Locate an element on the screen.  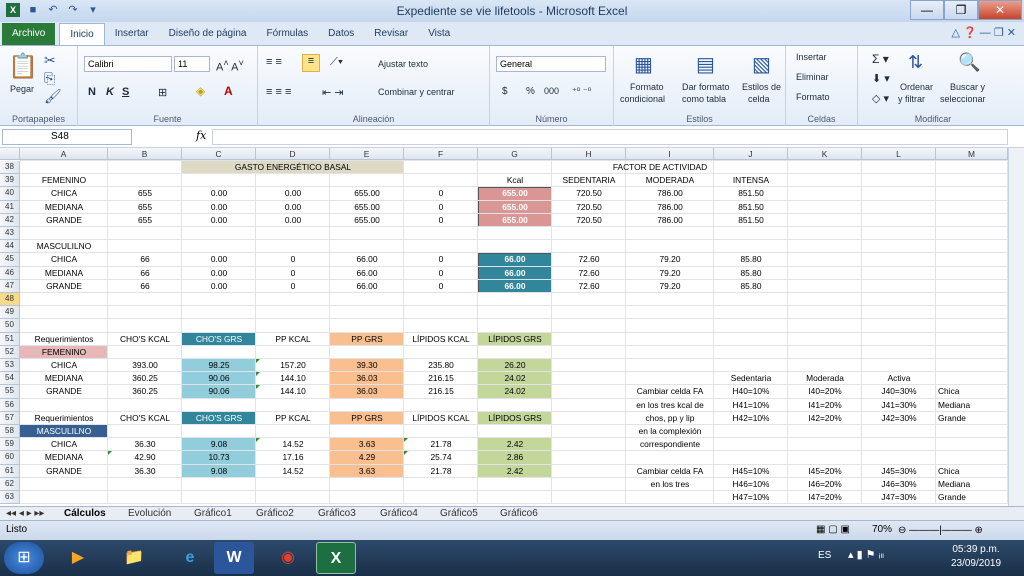
sort-filter-icon: ⇅ is located at coordinates (915, 62).